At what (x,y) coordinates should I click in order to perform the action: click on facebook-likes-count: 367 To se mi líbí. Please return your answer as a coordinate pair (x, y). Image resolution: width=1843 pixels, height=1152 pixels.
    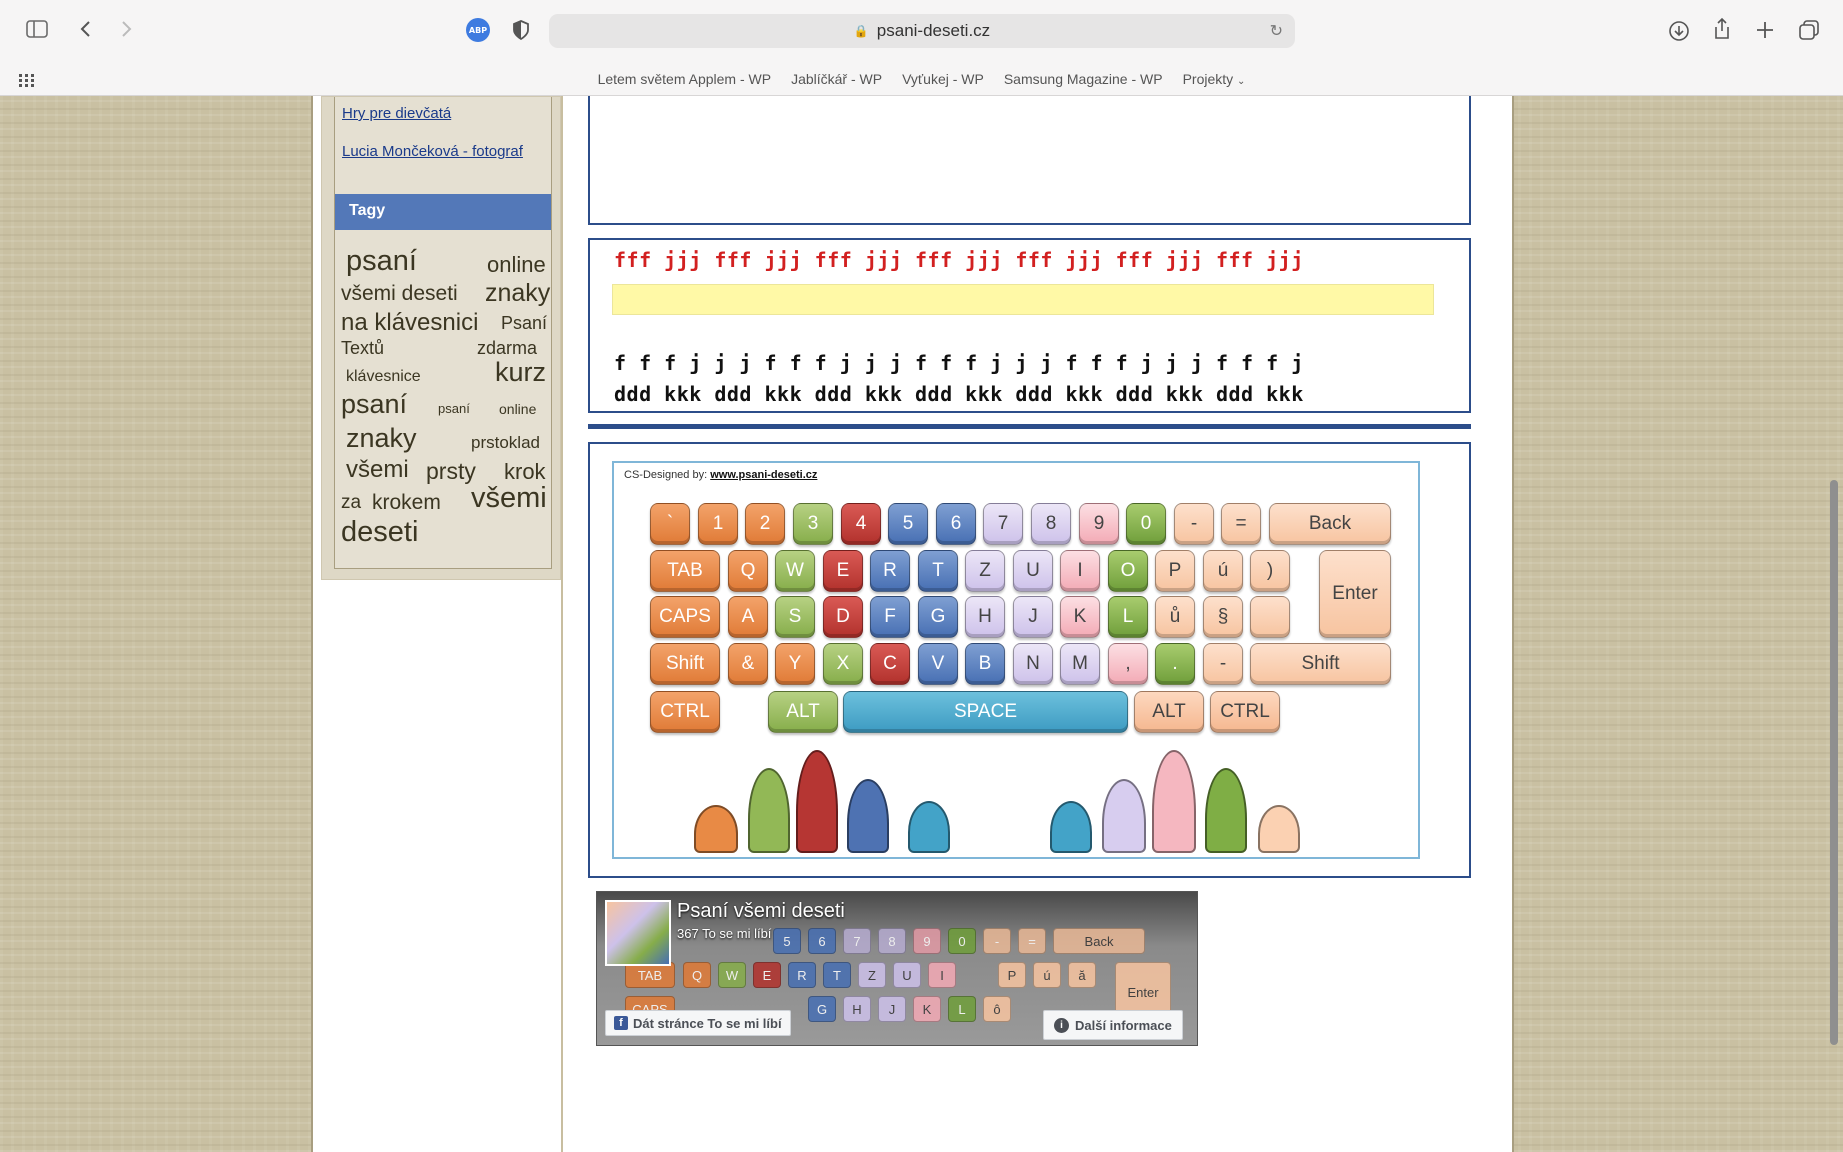
    Looking at the image, I should click on (724, 933).